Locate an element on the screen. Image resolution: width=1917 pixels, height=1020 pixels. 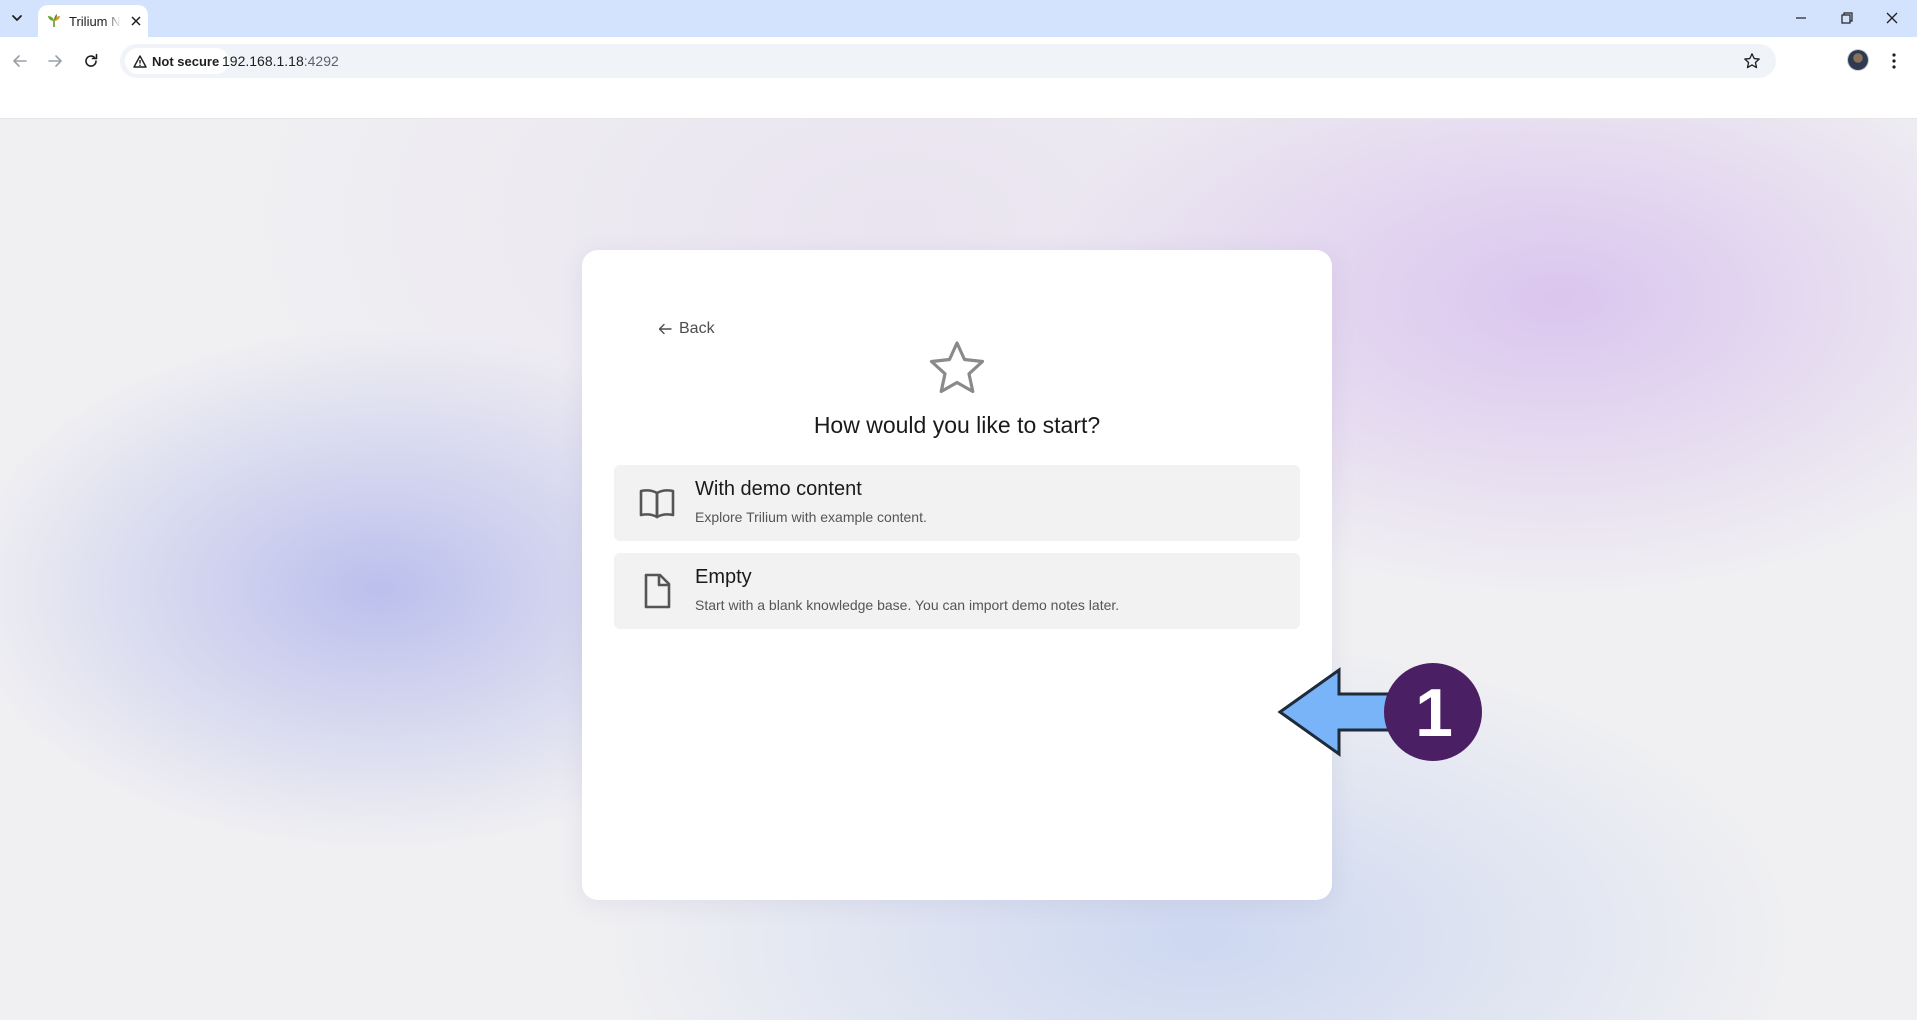
browser-menu-button is located at coordinates (1894, 61).